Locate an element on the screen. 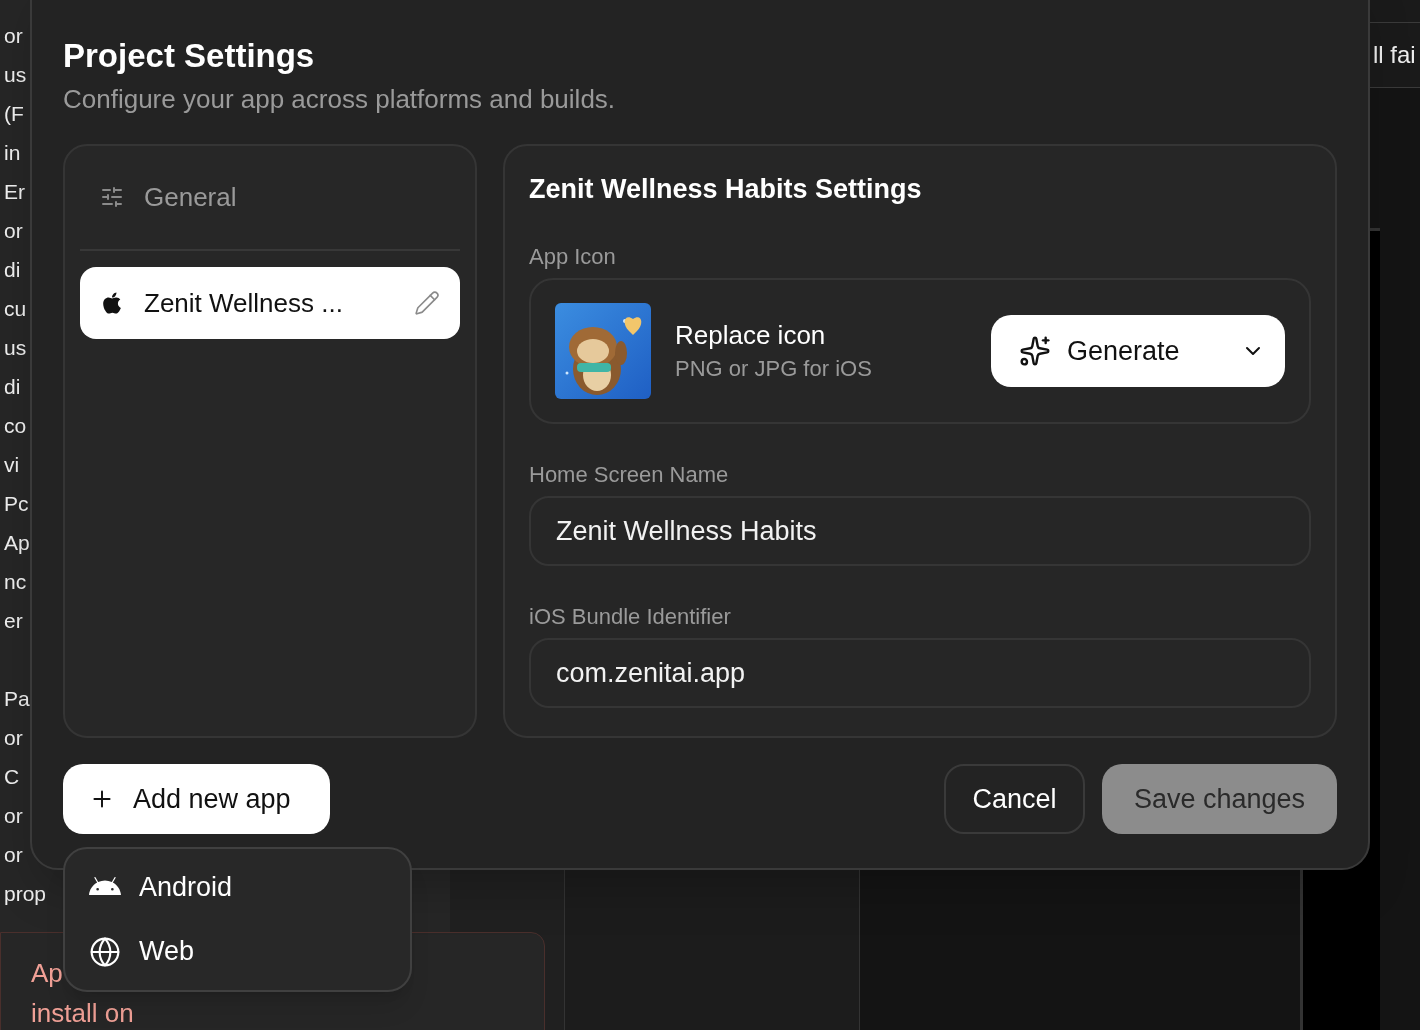 The width and height of the screenshot is (1420, 1030). tab-label: ll fai is located at coordinates (1394, 55).